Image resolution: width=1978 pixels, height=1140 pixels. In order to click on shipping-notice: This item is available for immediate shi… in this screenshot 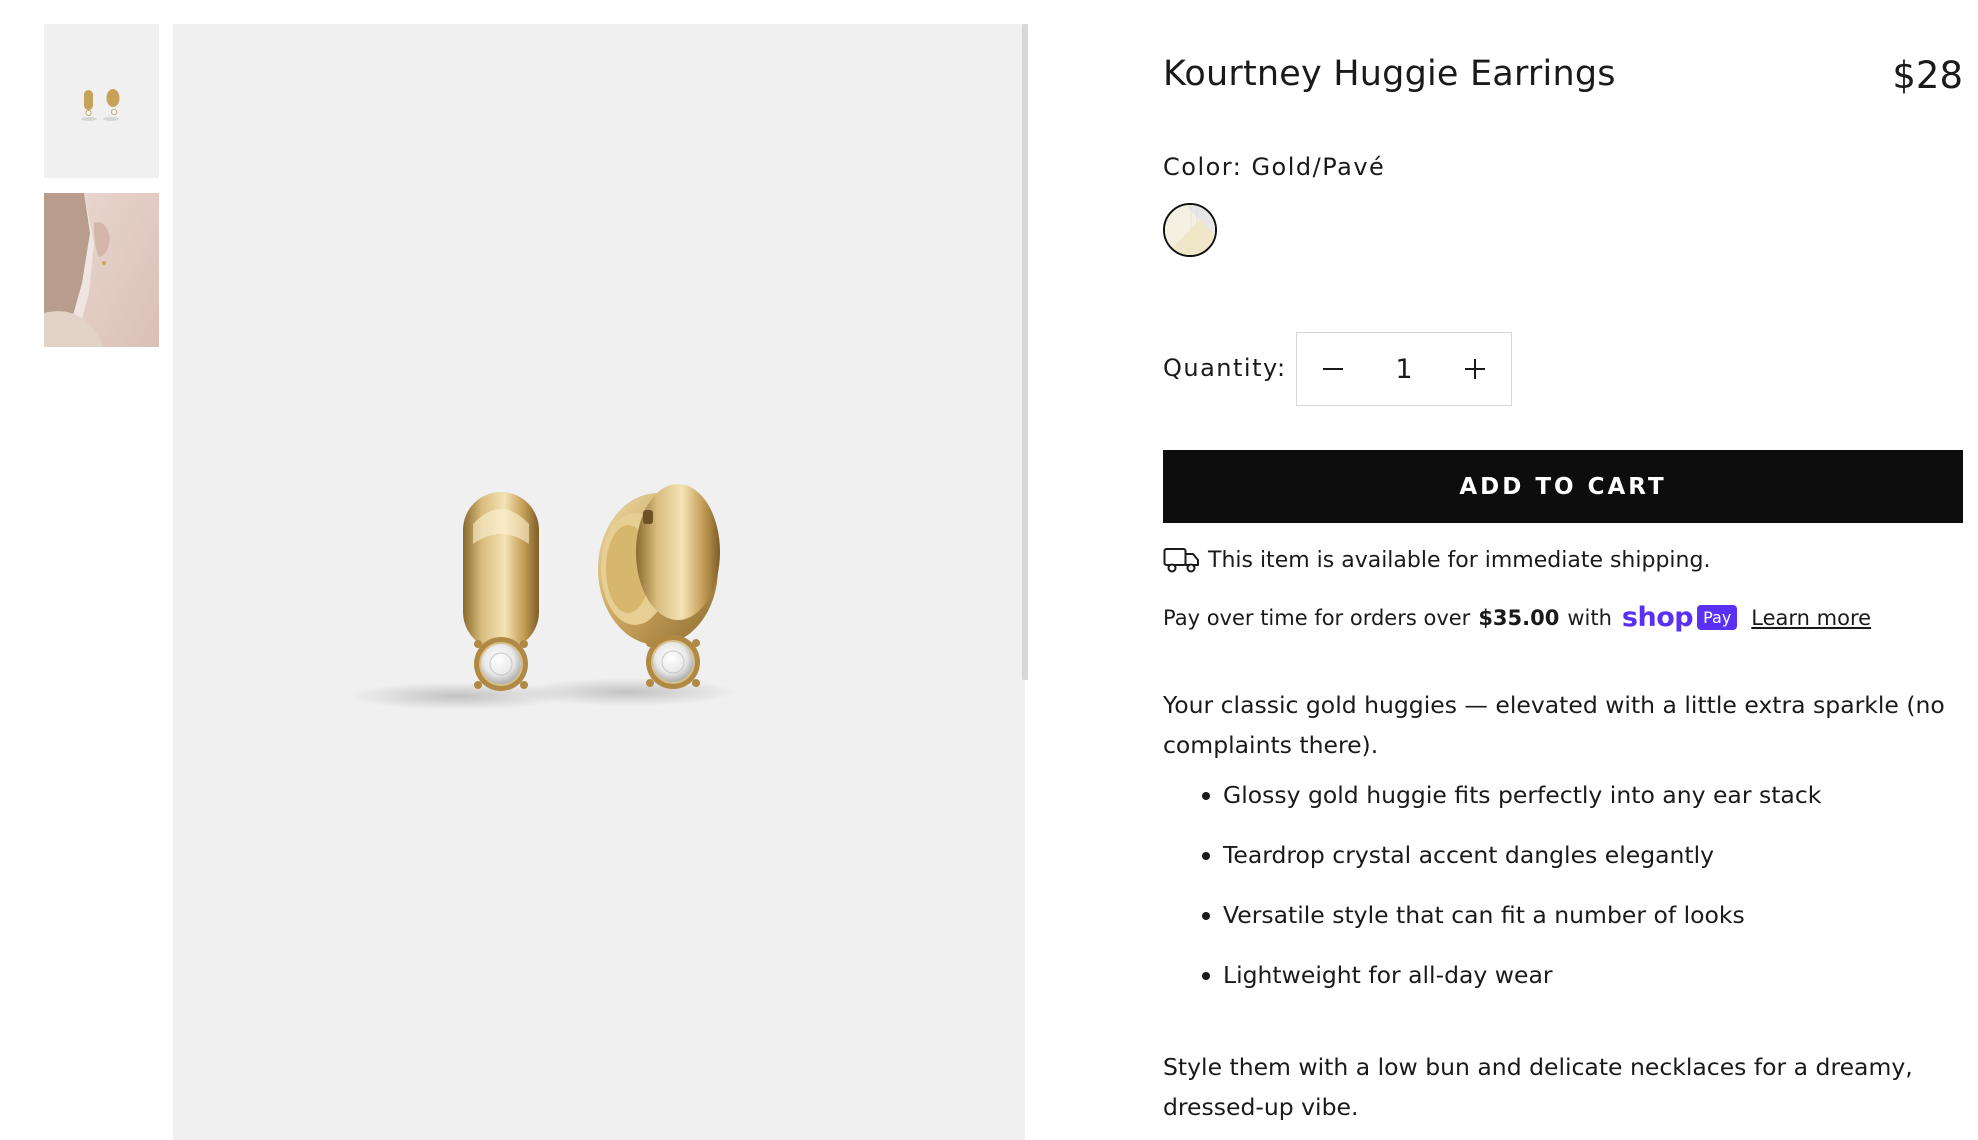, I will do `click(1436, 560)`.